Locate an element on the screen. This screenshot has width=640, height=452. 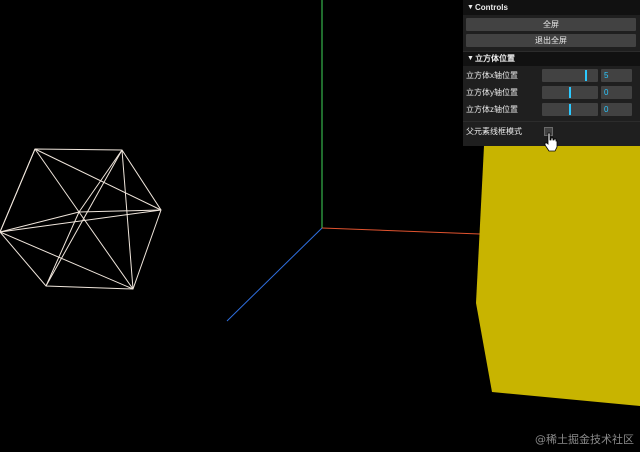
slider-y is located at coordinates (570, 92).